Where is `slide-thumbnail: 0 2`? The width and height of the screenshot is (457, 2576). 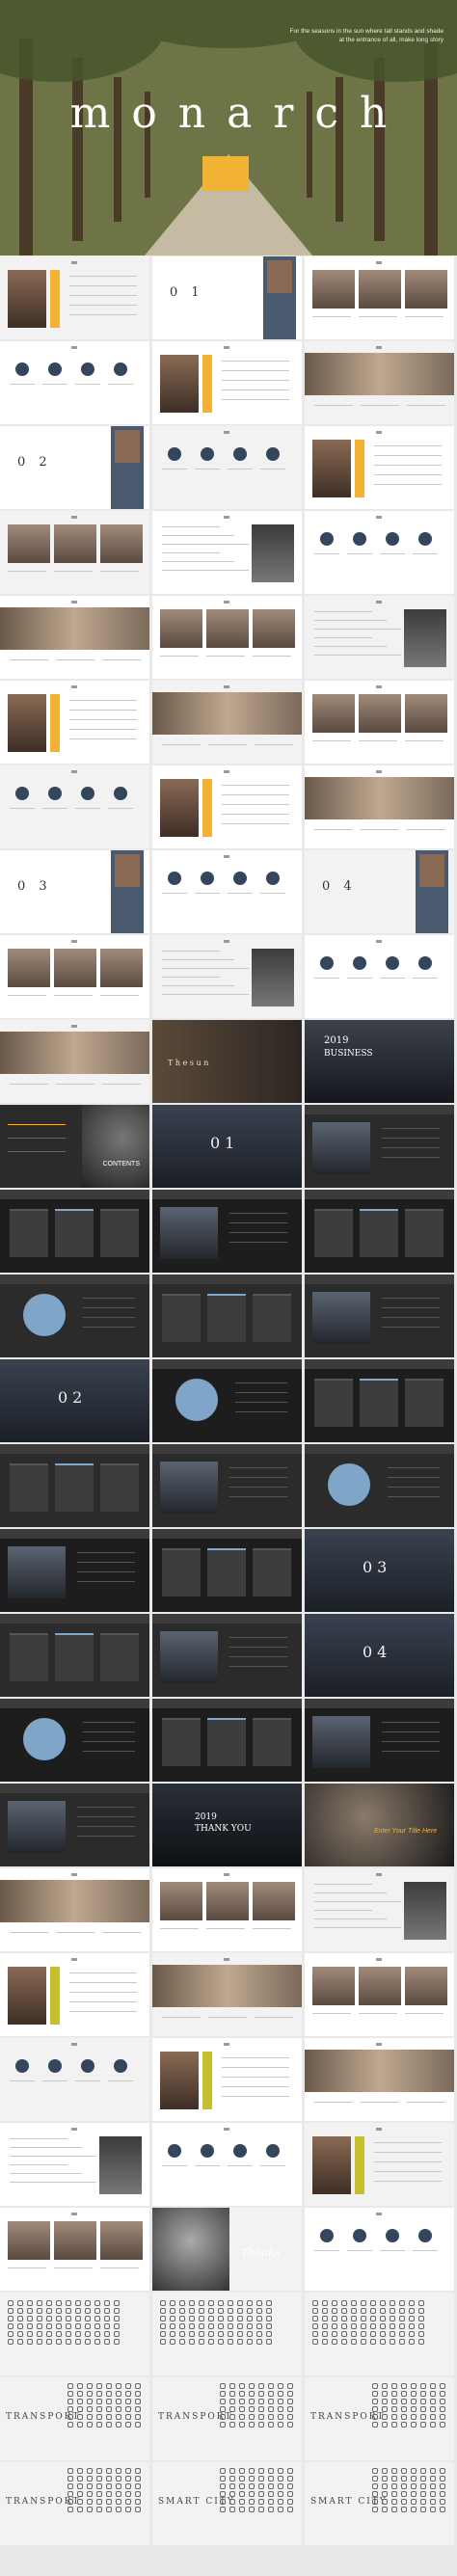 slide-thumbnail: 0 2 is located at coordinates (74, 468).